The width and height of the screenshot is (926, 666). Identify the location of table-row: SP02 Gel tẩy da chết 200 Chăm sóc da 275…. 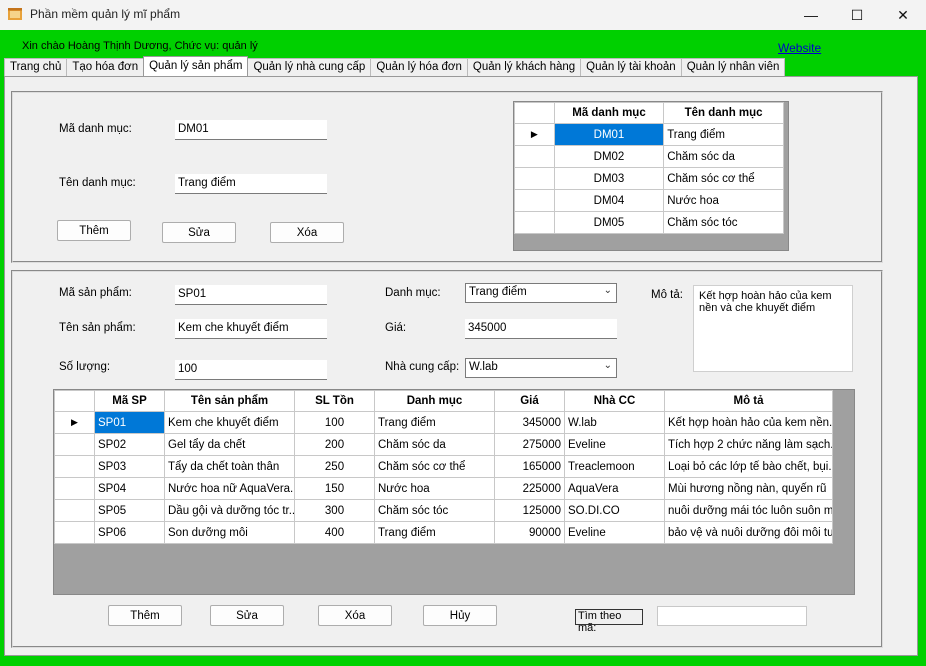
(443, 444).